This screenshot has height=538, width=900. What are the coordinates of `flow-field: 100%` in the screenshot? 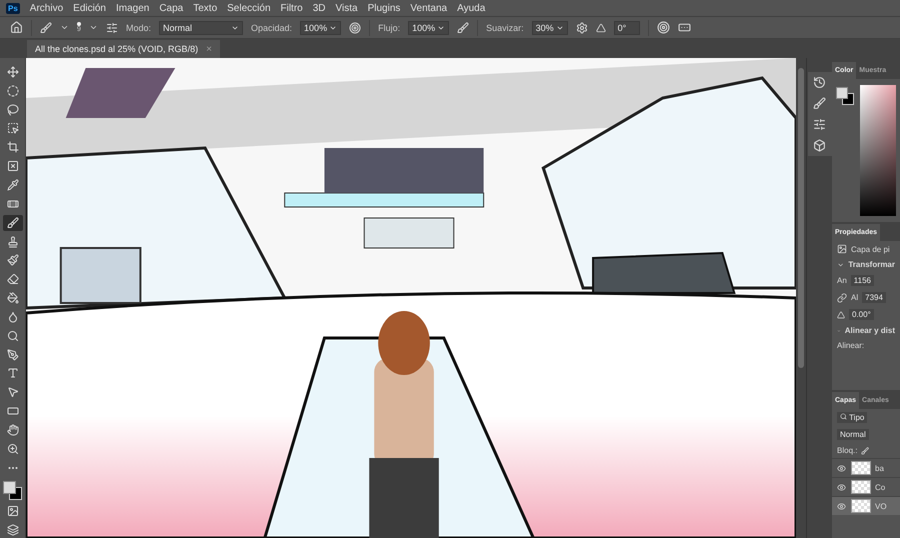 It's located at (429, 27).